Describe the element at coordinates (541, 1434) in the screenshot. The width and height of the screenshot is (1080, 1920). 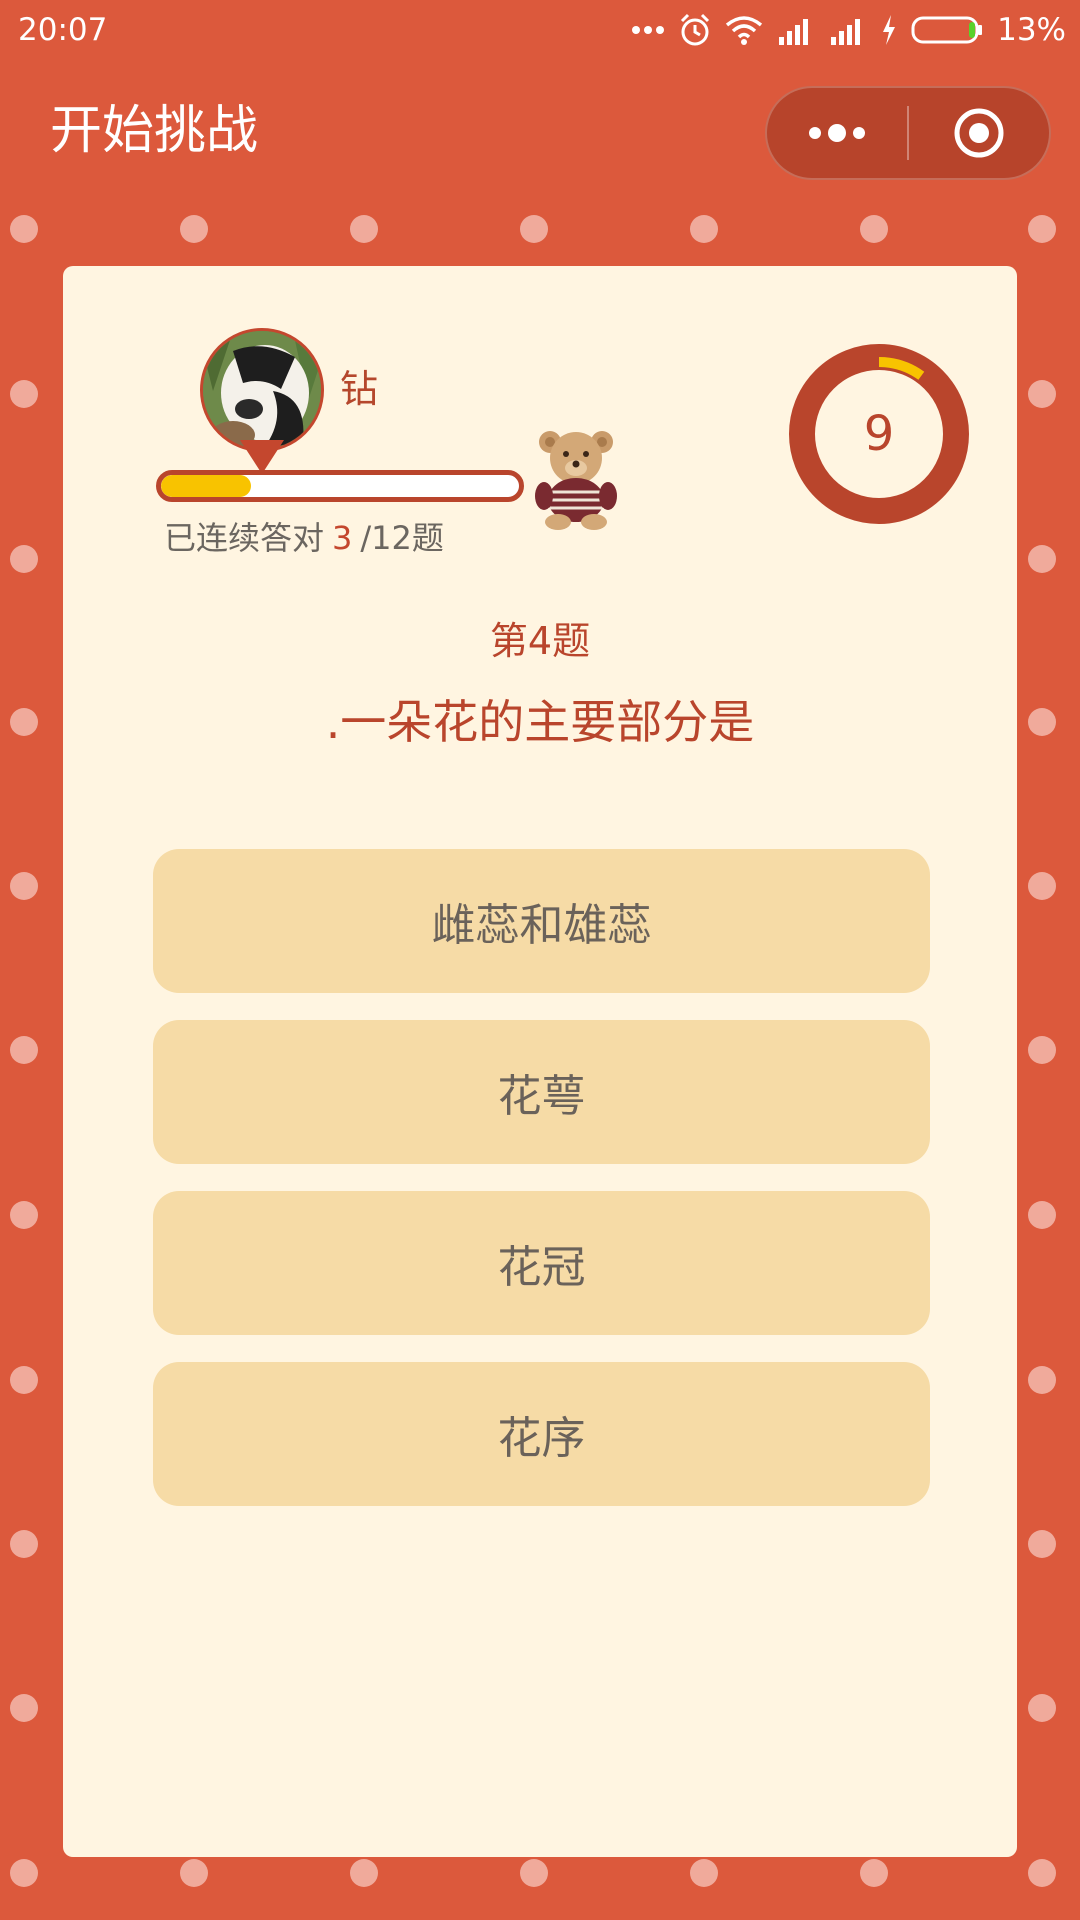
I see `answer-option-4: 花序` at that location.